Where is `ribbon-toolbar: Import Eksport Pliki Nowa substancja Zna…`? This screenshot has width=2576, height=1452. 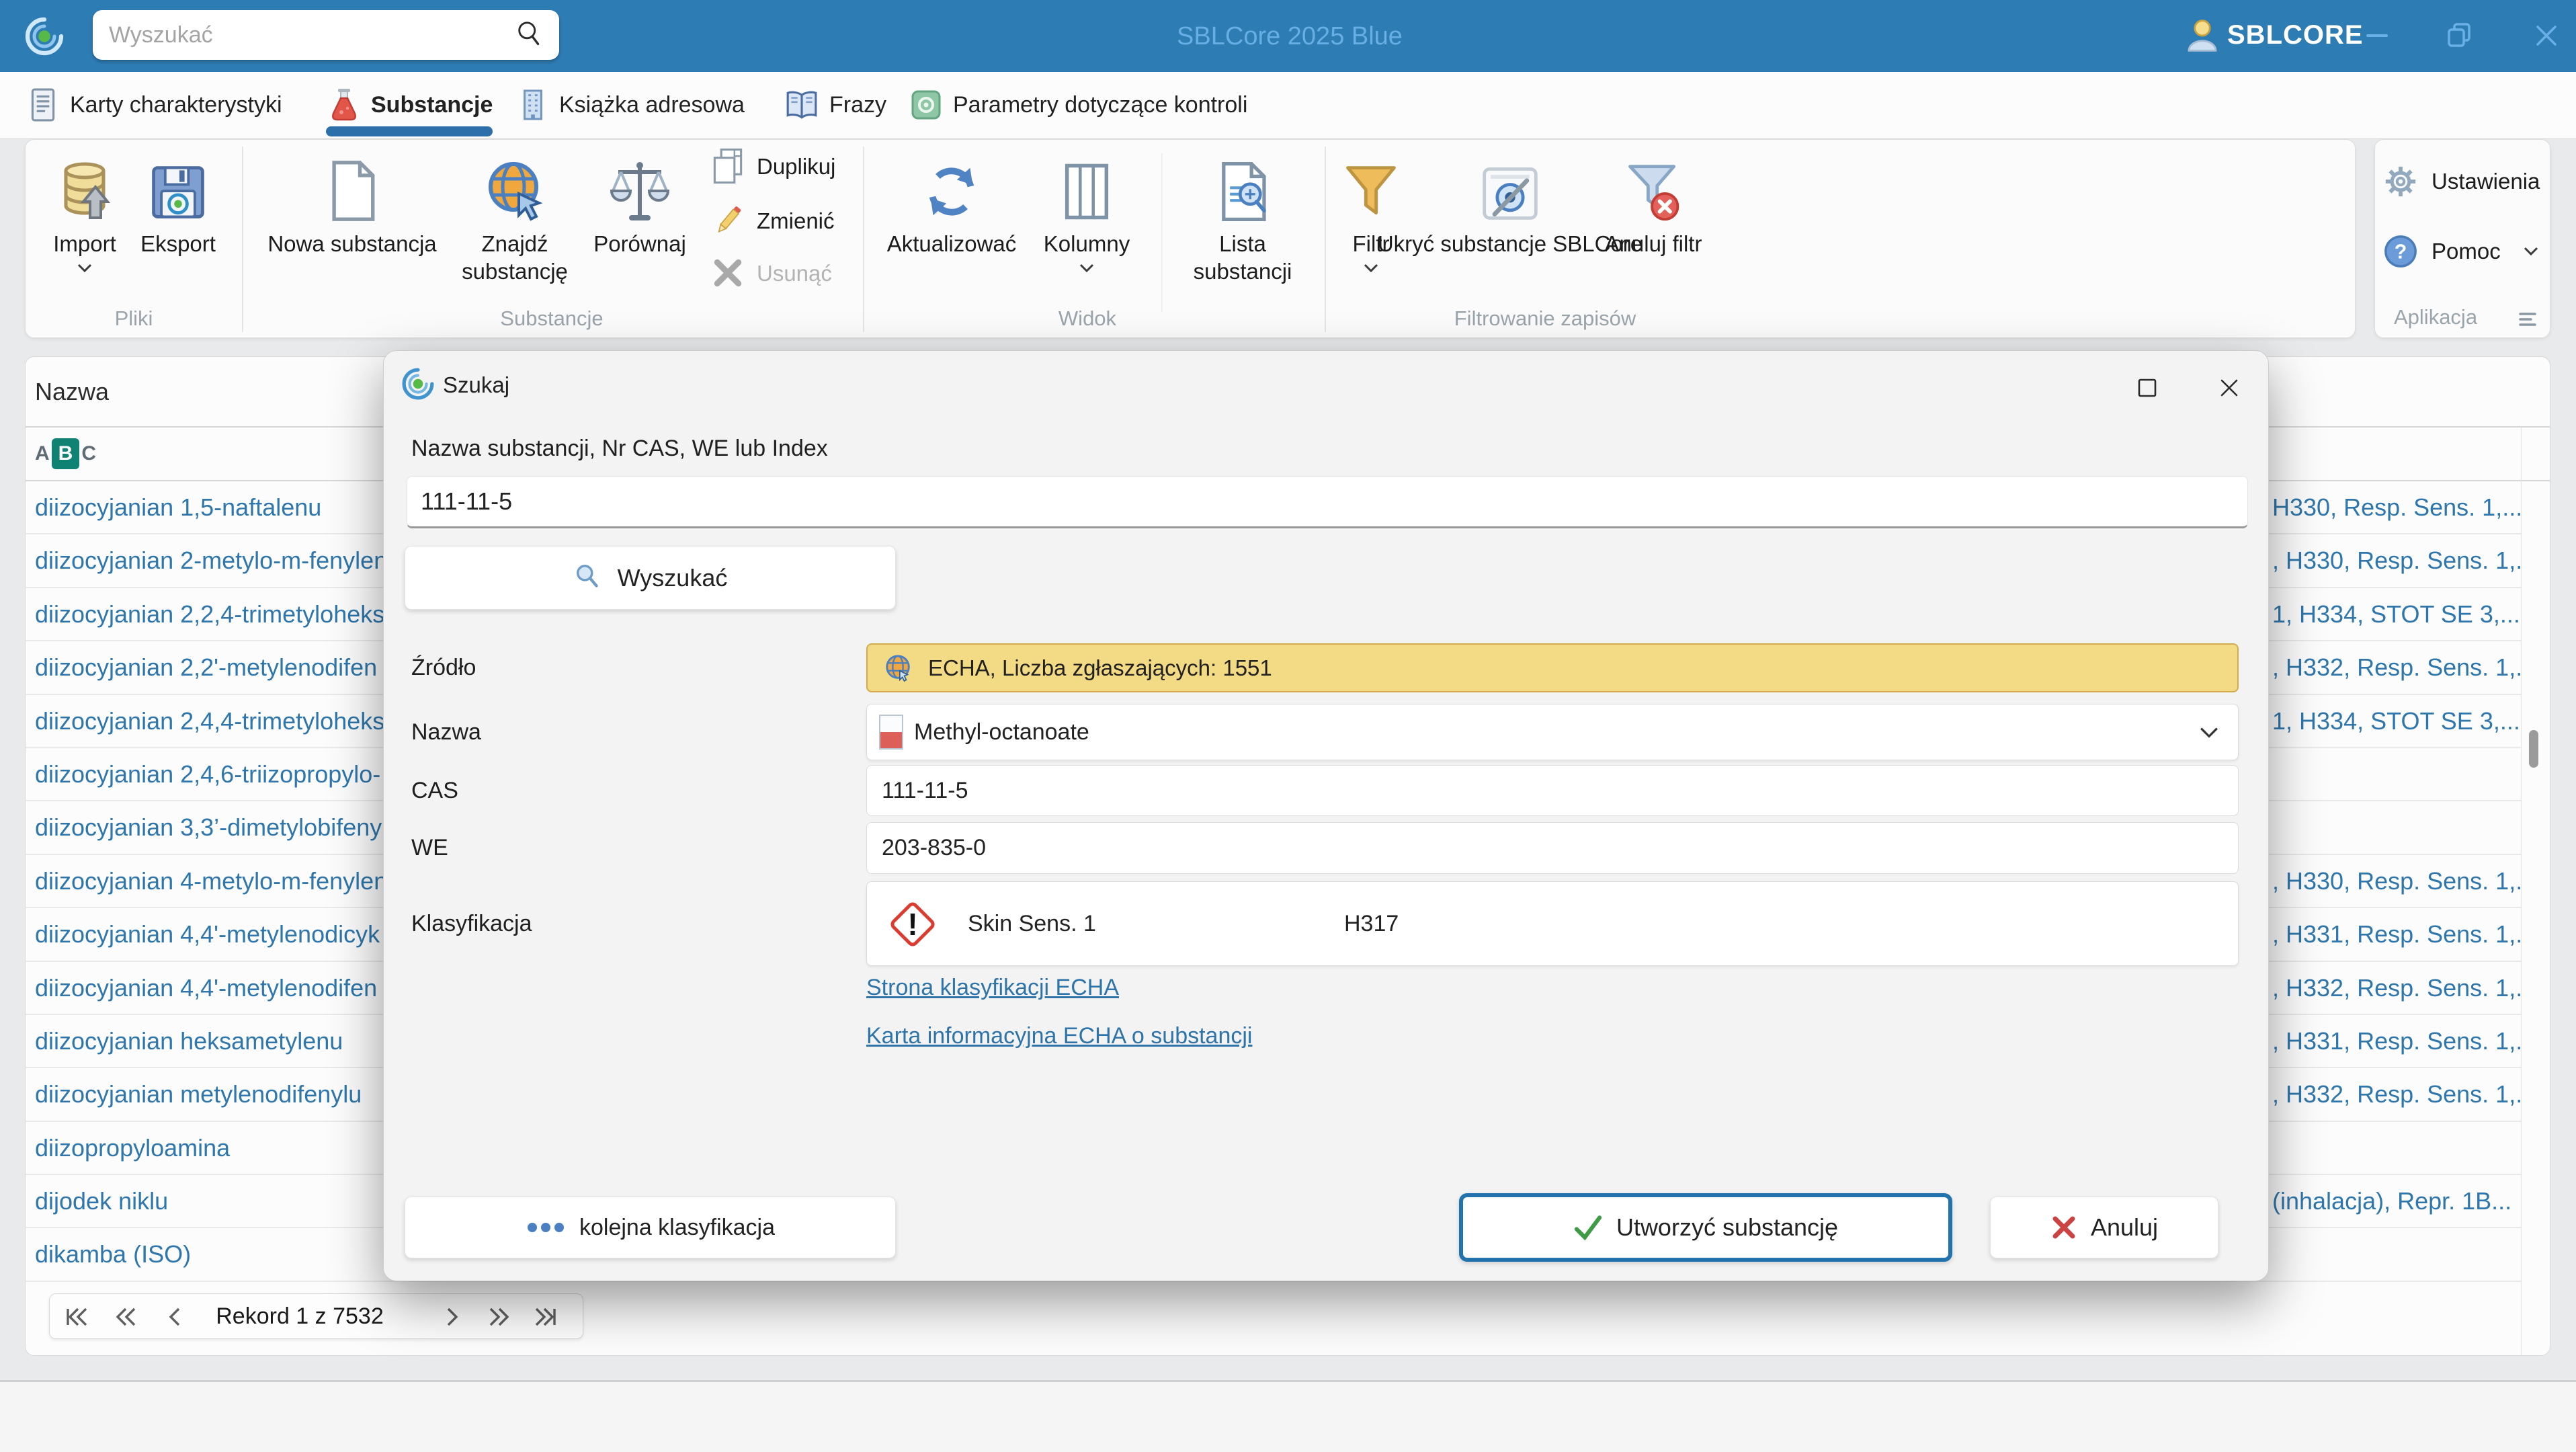
ribbon-toolbar: Import Eksport Pliki Nowa substancja Zna… is located at coordinates (1190, 238).